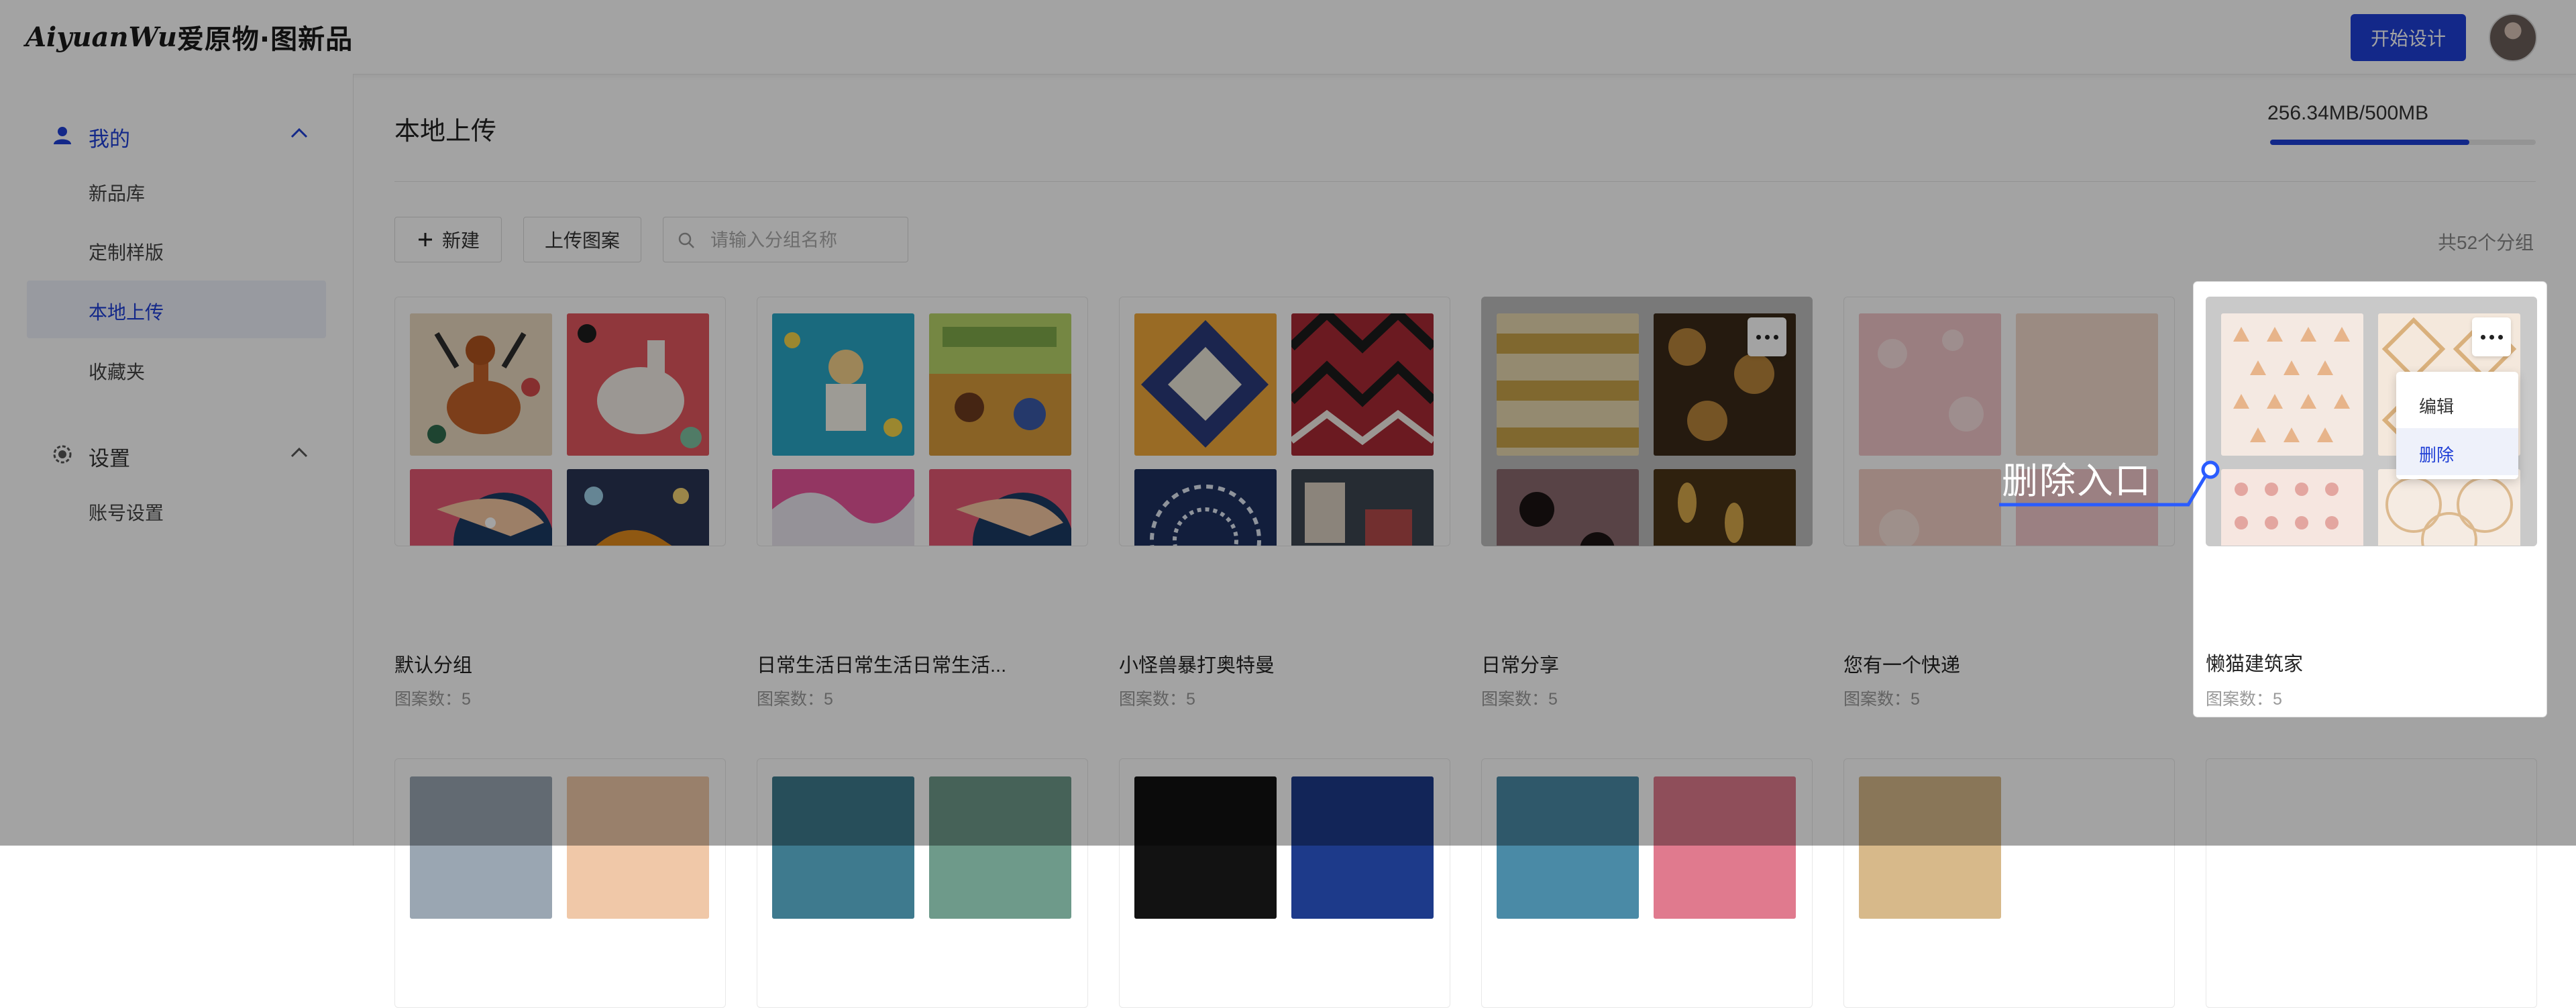  What do you see at coordinates (2370, 499) in the screenshot?
I see `highlighted-card-panel: 懒猫建筑家 图案数：5` at bounding box center [2370, 499].